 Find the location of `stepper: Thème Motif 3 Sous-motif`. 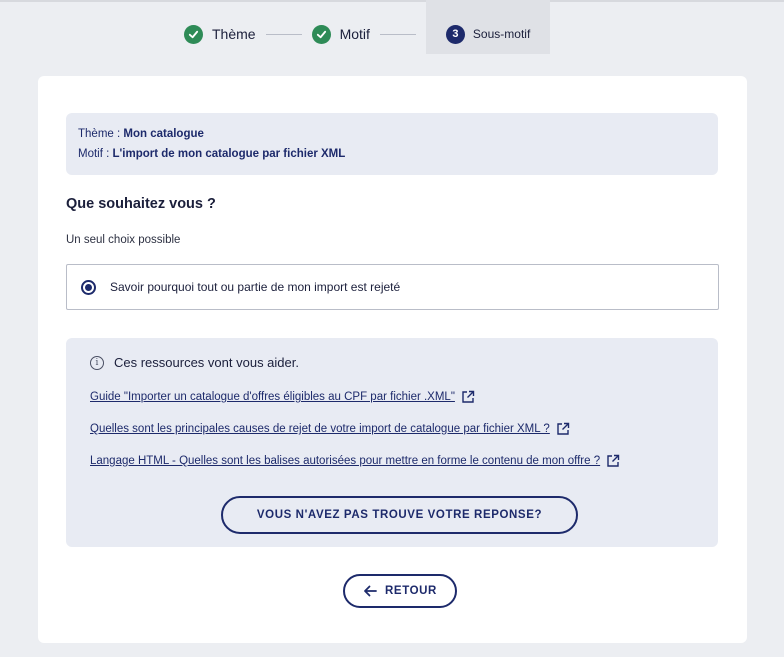

stepper: Thème Motif 3 Sous-motif is located at coordinates (367, 34).